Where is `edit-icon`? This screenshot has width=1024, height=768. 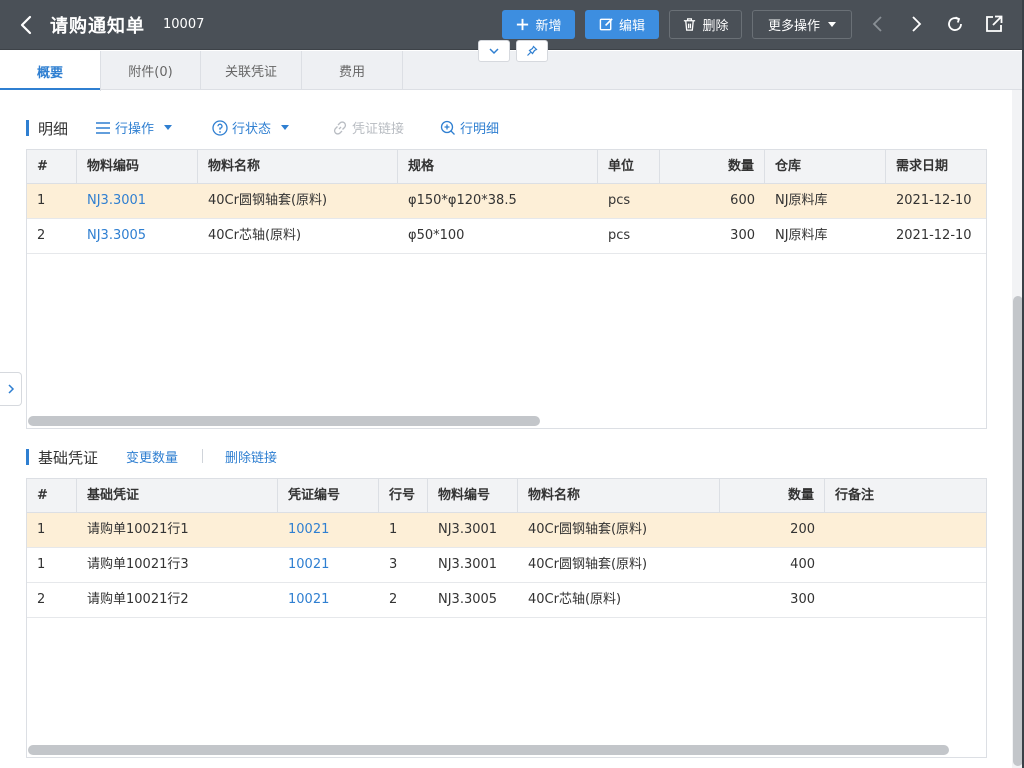
edit-icon is located at coordinates (606, 24).